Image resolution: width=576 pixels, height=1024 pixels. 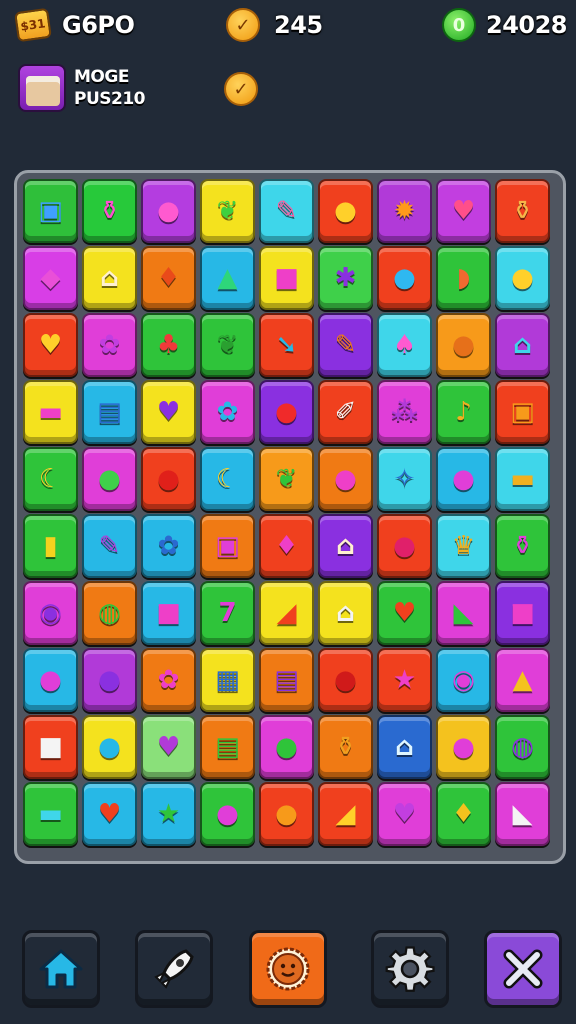 I want to click on board-tile: ✱, so click(x=345, y=278).